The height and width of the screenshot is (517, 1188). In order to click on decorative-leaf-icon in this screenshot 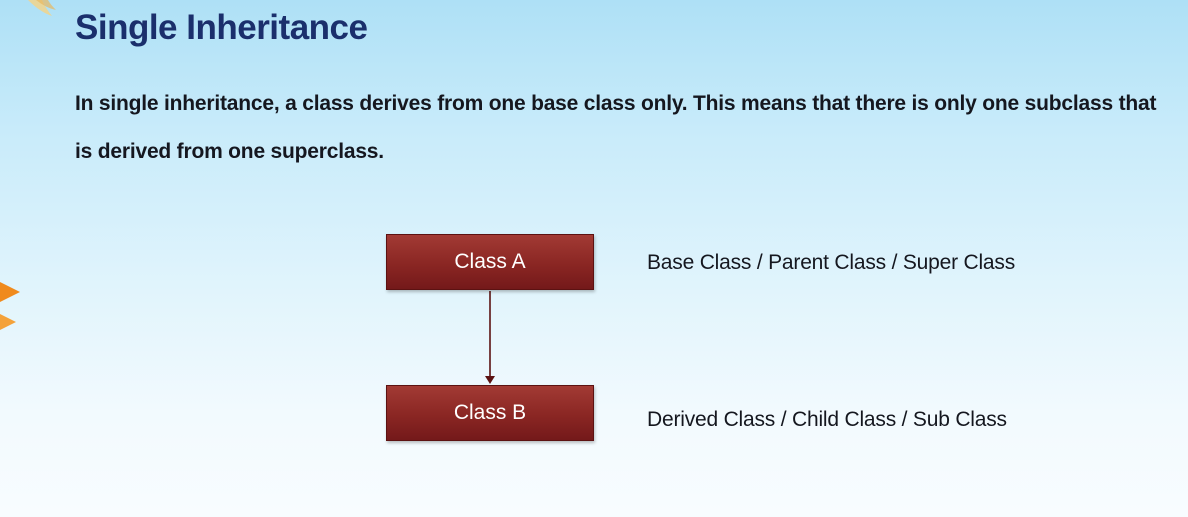, I will do `click(42, 8)`.